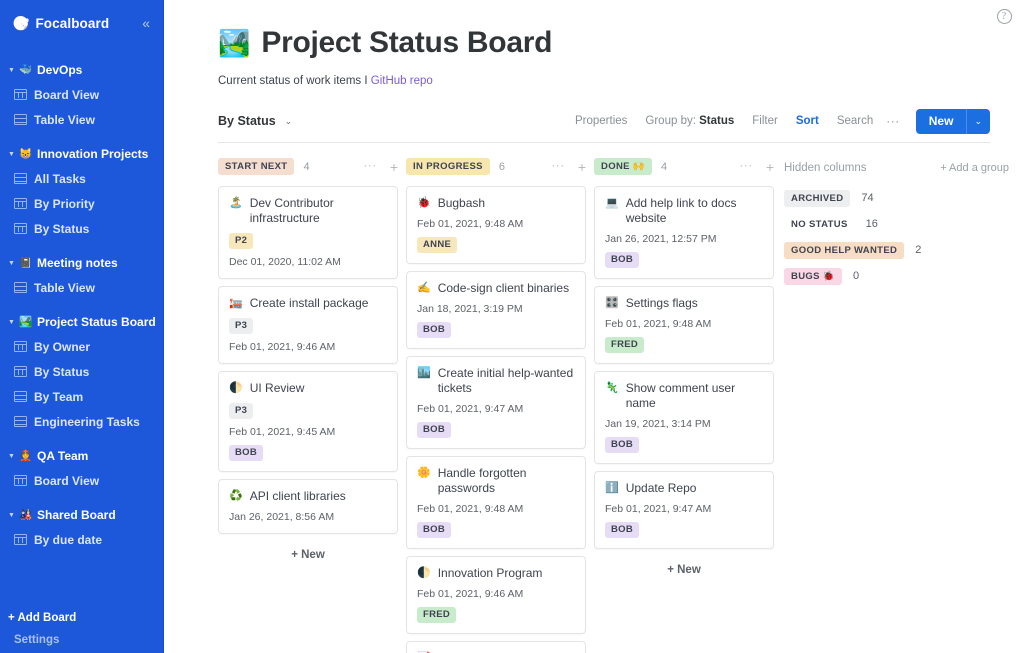 This screenshot has width=1024, height=653. What do you see at coordinates (621, 43) in the screenshot?
I see `board-title-row: 🏞️ Project Status Board` at bounding box center [621, 43].